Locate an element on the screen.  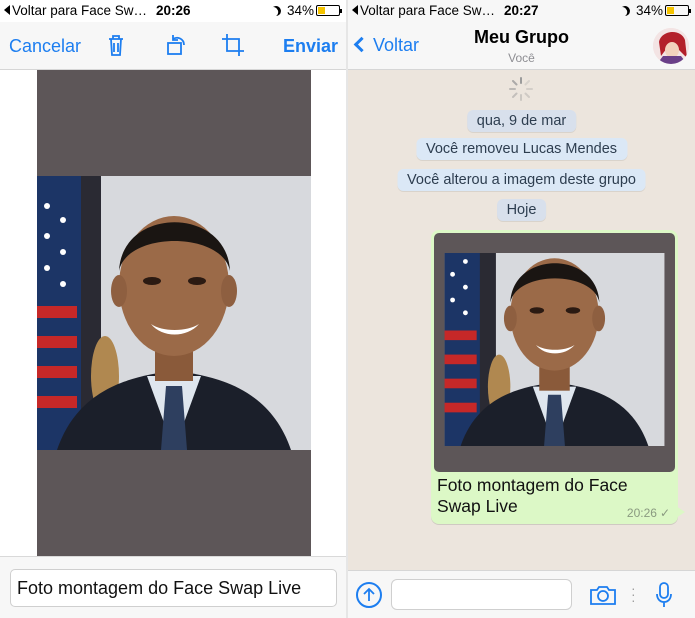
cancel-button: Cancelar is located at coordinates (45, 46).